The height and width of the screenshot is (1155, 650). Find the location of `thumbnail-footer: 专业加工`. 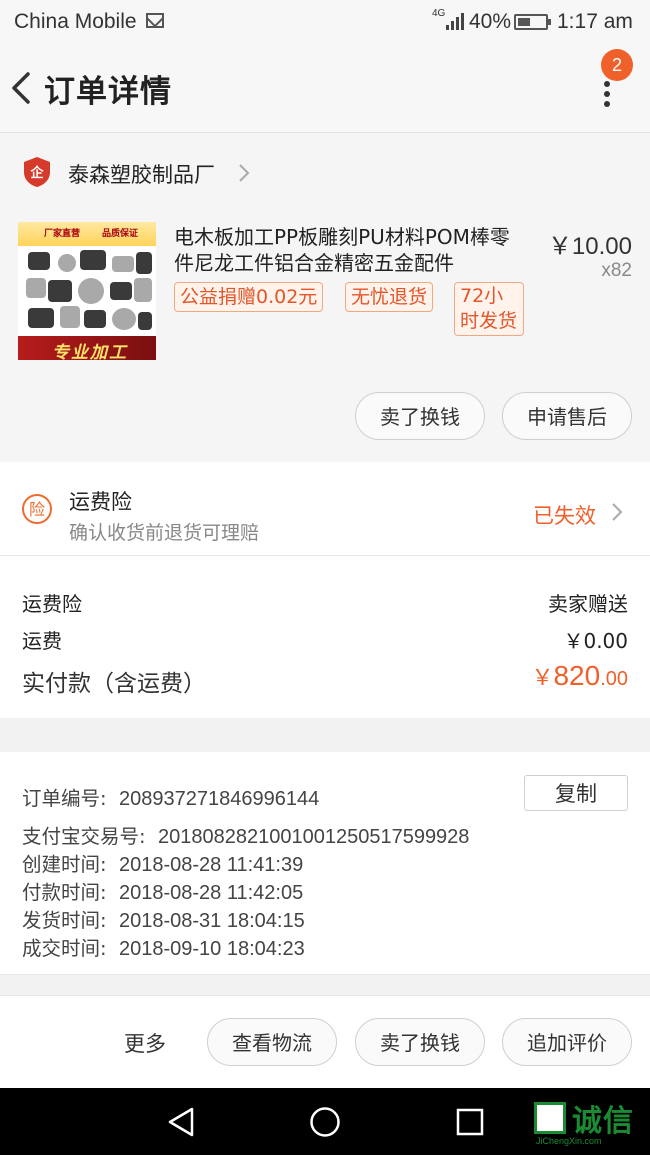

thumbnail-footer: 专业加工 is located at coordinates (87, 348).